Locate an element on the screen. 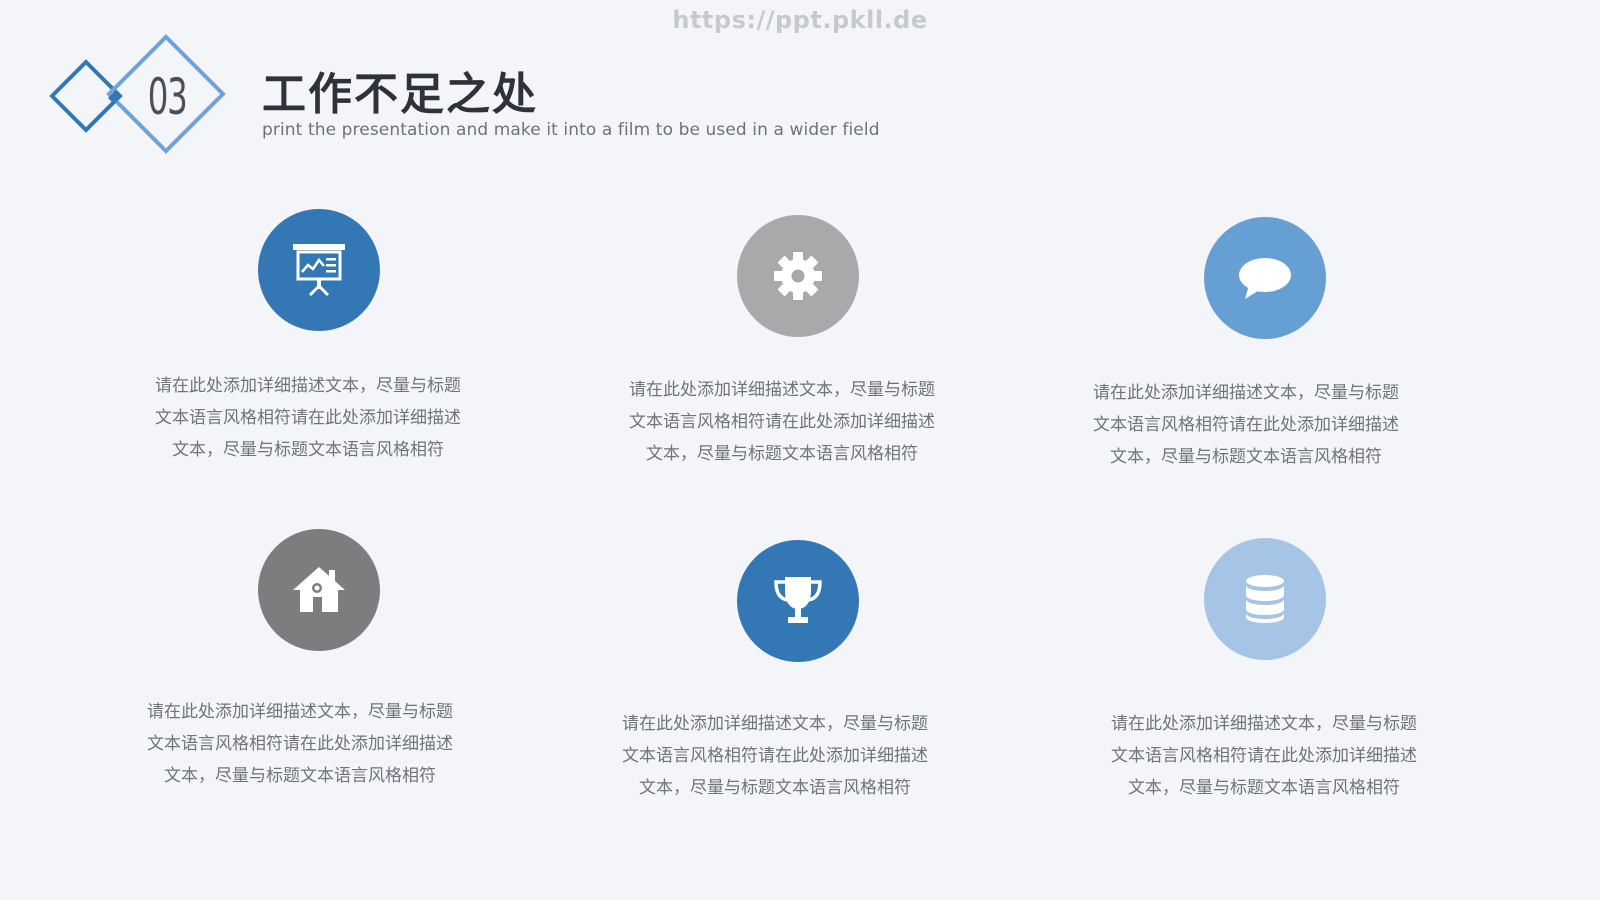 Image resolution: width=1600 pixels, height=900 pixels. presentation-circle is located at coordinates (319, 270).